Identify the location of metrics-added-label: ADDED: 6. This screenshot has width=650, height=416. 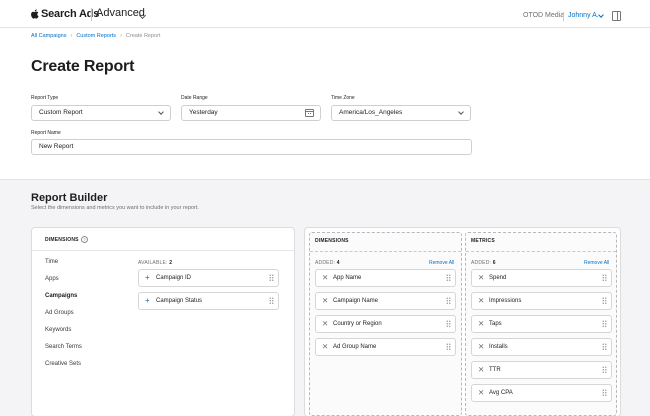
(483, 263).